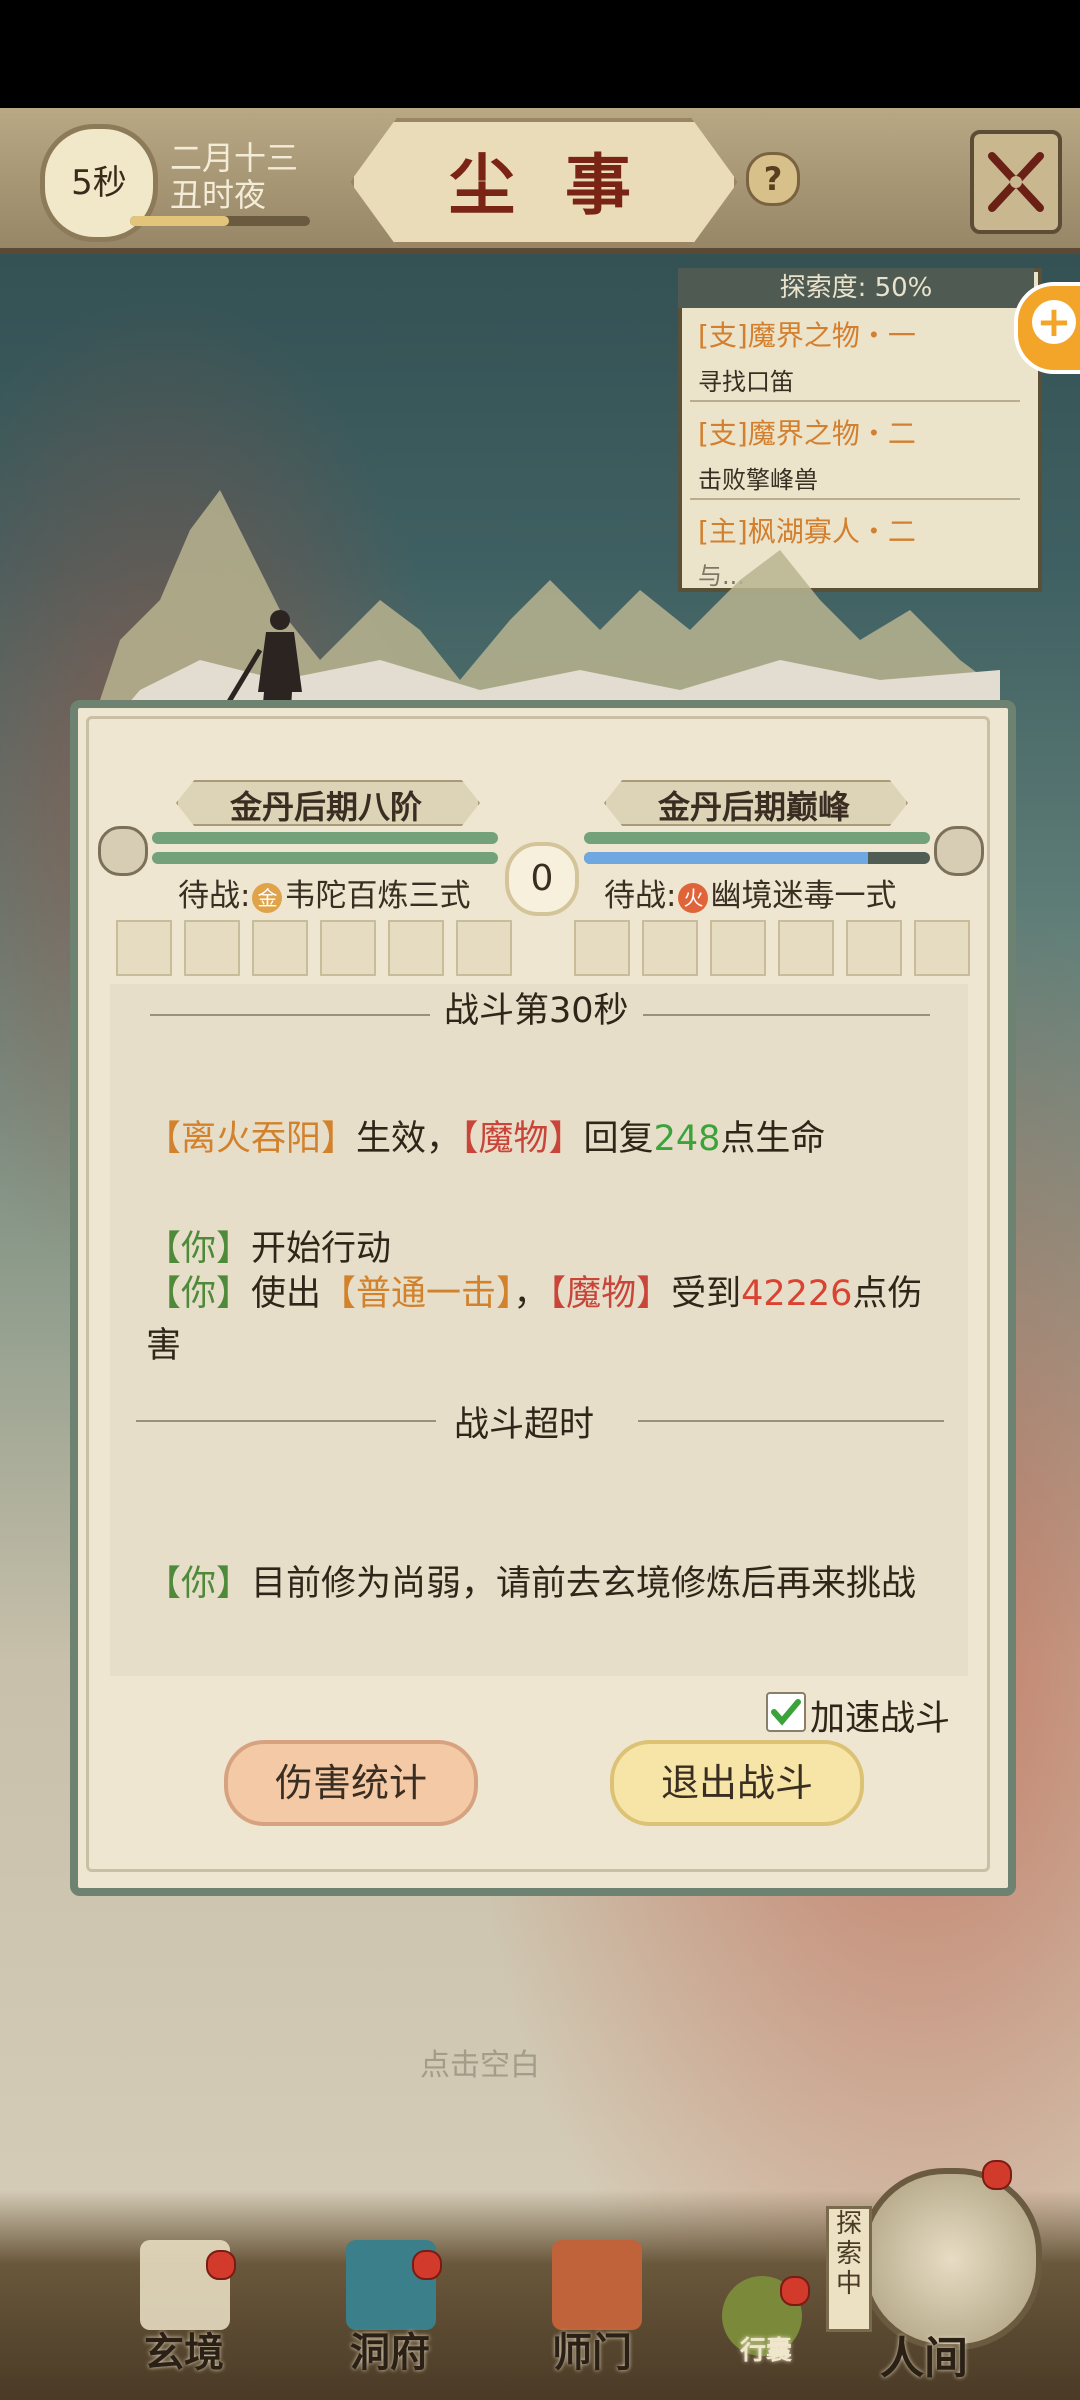 Image resolution: width=1080 pixels, height=2400 pixels. I want to click on exploration-progress-label: 探索度: 50%, so click(856, 288).